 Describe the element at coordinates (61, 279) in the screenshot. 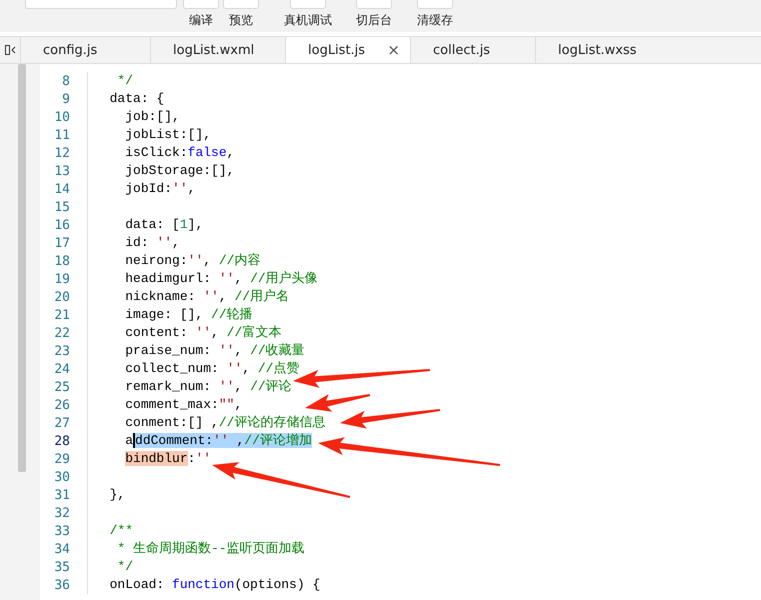

I see `line-number: 19` at that location.